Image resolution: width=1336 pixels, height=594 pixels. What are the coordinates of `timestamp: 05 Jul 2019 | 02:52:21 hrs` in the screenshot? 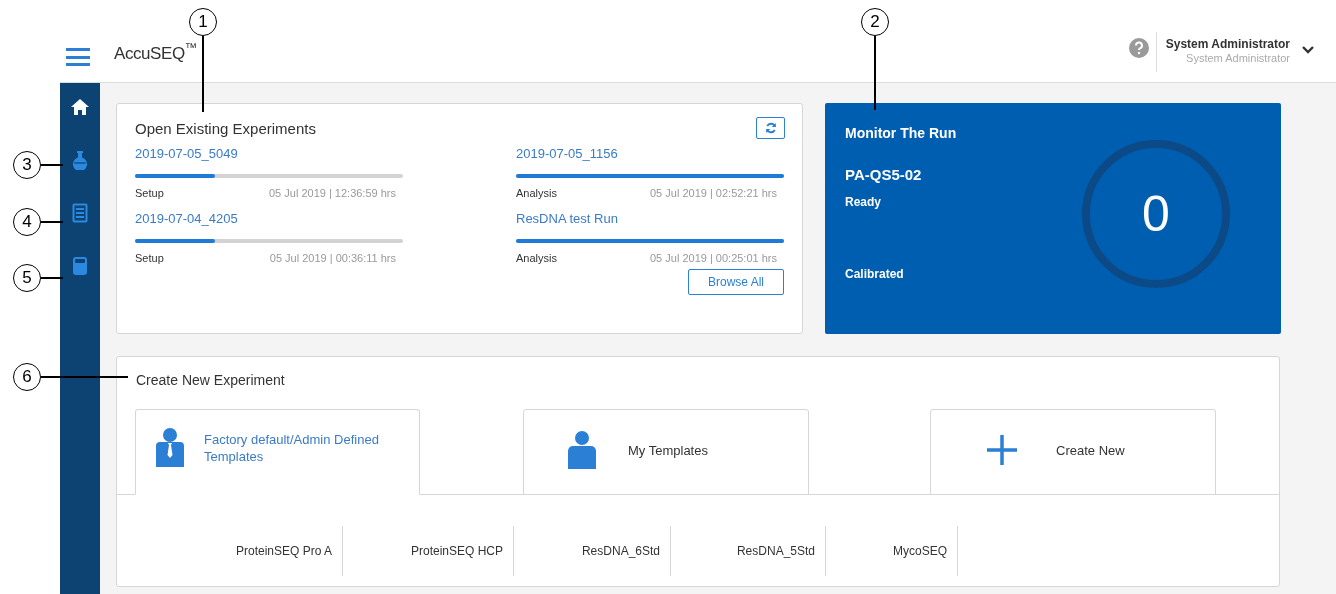 It's located at (713, 192).